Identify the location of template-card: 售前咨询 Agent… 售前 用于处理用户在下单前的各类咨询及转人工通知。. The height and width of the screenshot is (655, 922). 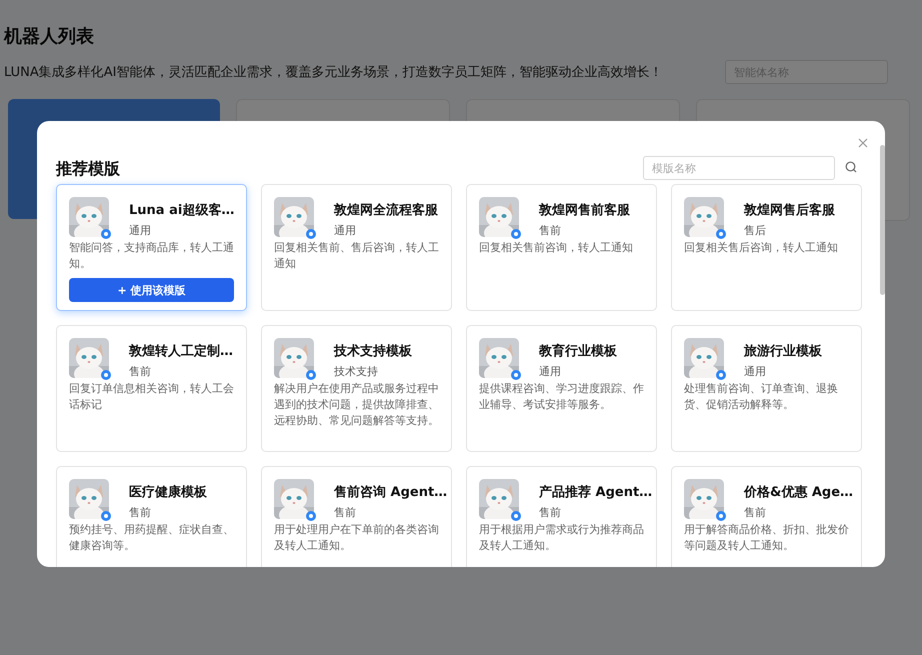
(356, 516).